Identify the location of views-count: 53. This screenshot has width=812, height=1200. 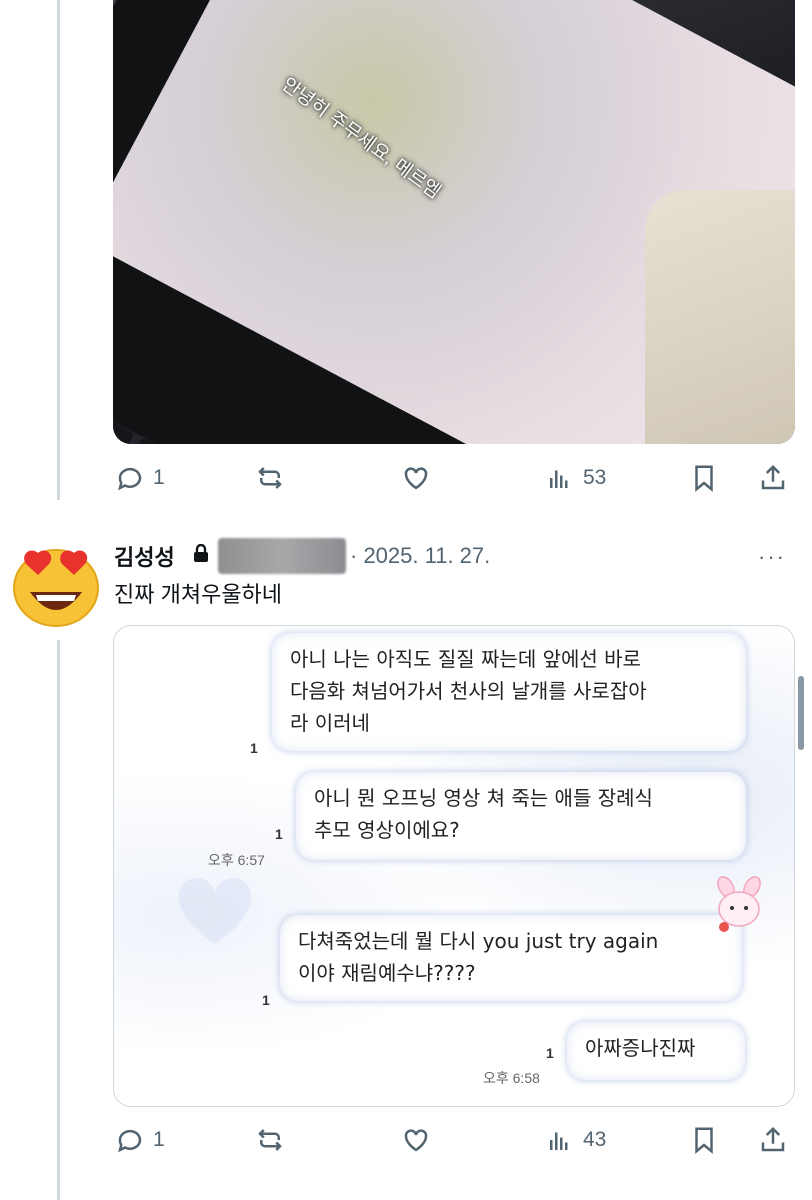
(595, 477).